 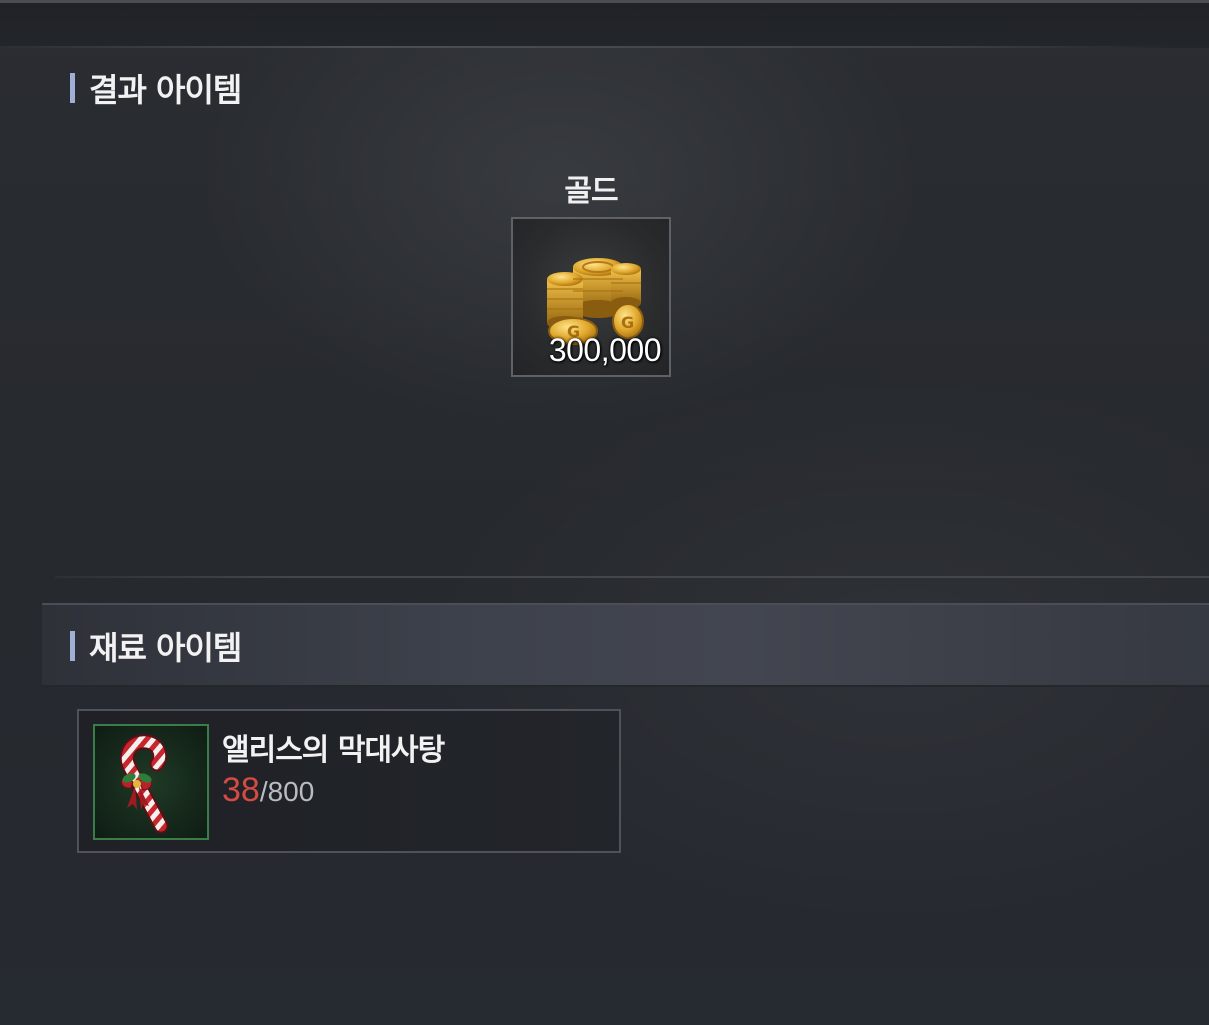 What do you see at coordinates (627, 322) in the screenshot?
I see `svg-text: G` at bounding box center [627, 322].